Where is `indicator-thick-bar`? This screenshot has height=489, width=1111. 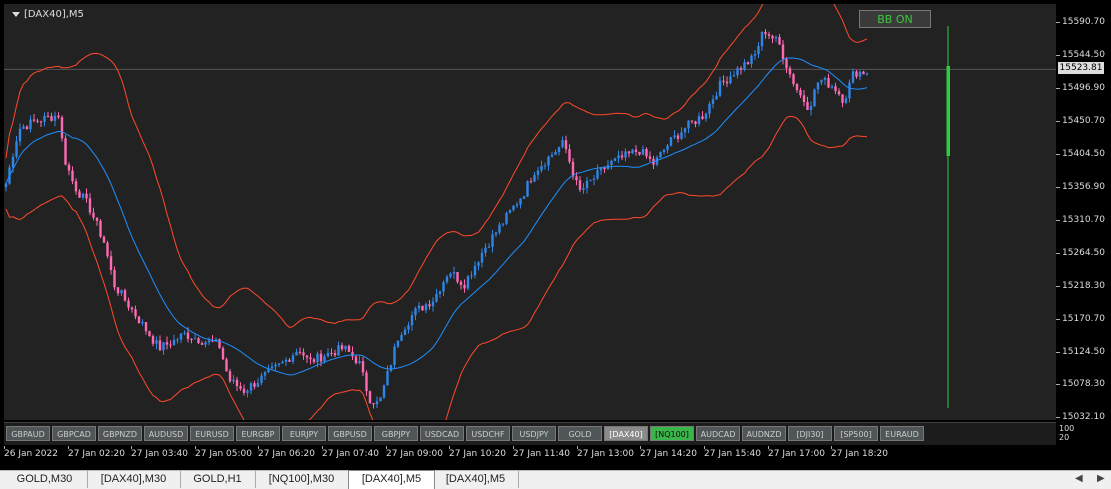
indicator-thick-bar is located at coordinates (948, 111).